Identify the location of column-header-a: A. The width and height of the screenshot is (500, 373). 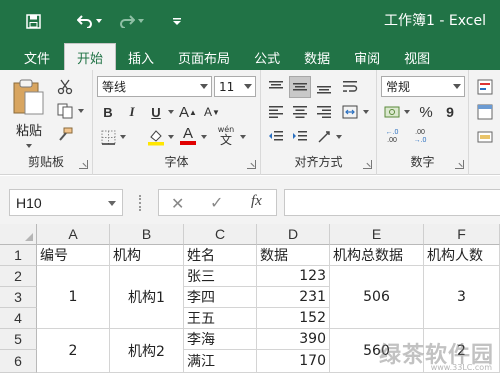
(73, 234).